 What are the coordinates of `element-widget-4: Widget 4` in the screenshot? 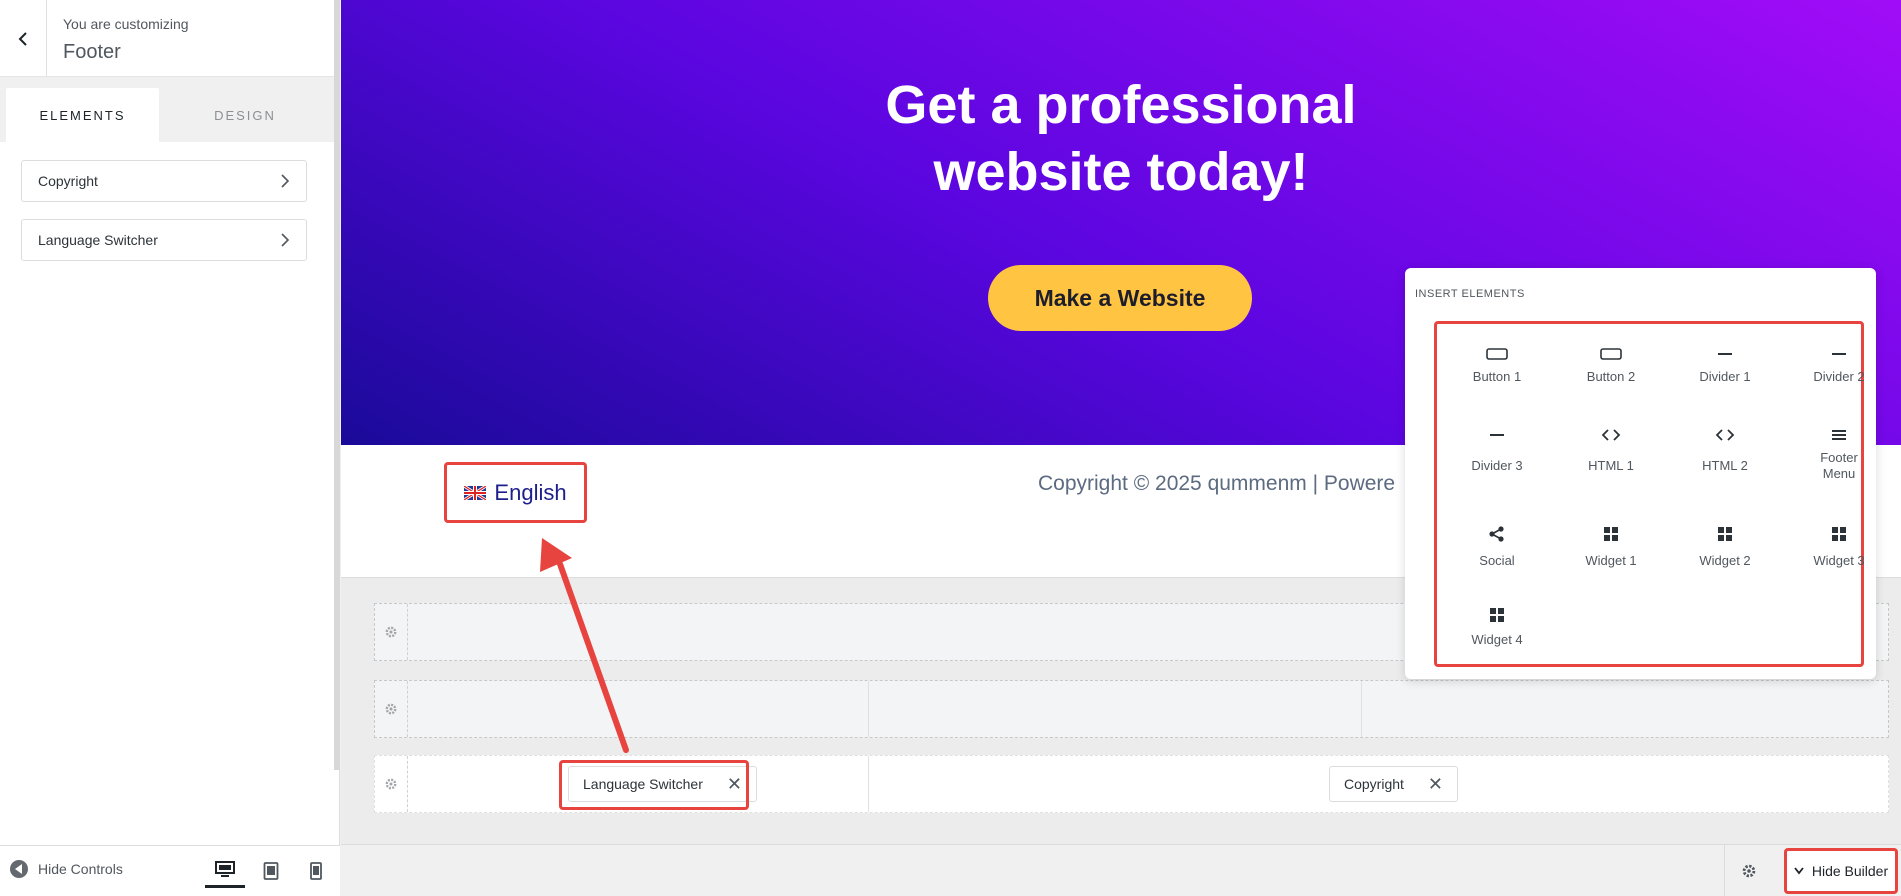 It's located at (1497, 626).